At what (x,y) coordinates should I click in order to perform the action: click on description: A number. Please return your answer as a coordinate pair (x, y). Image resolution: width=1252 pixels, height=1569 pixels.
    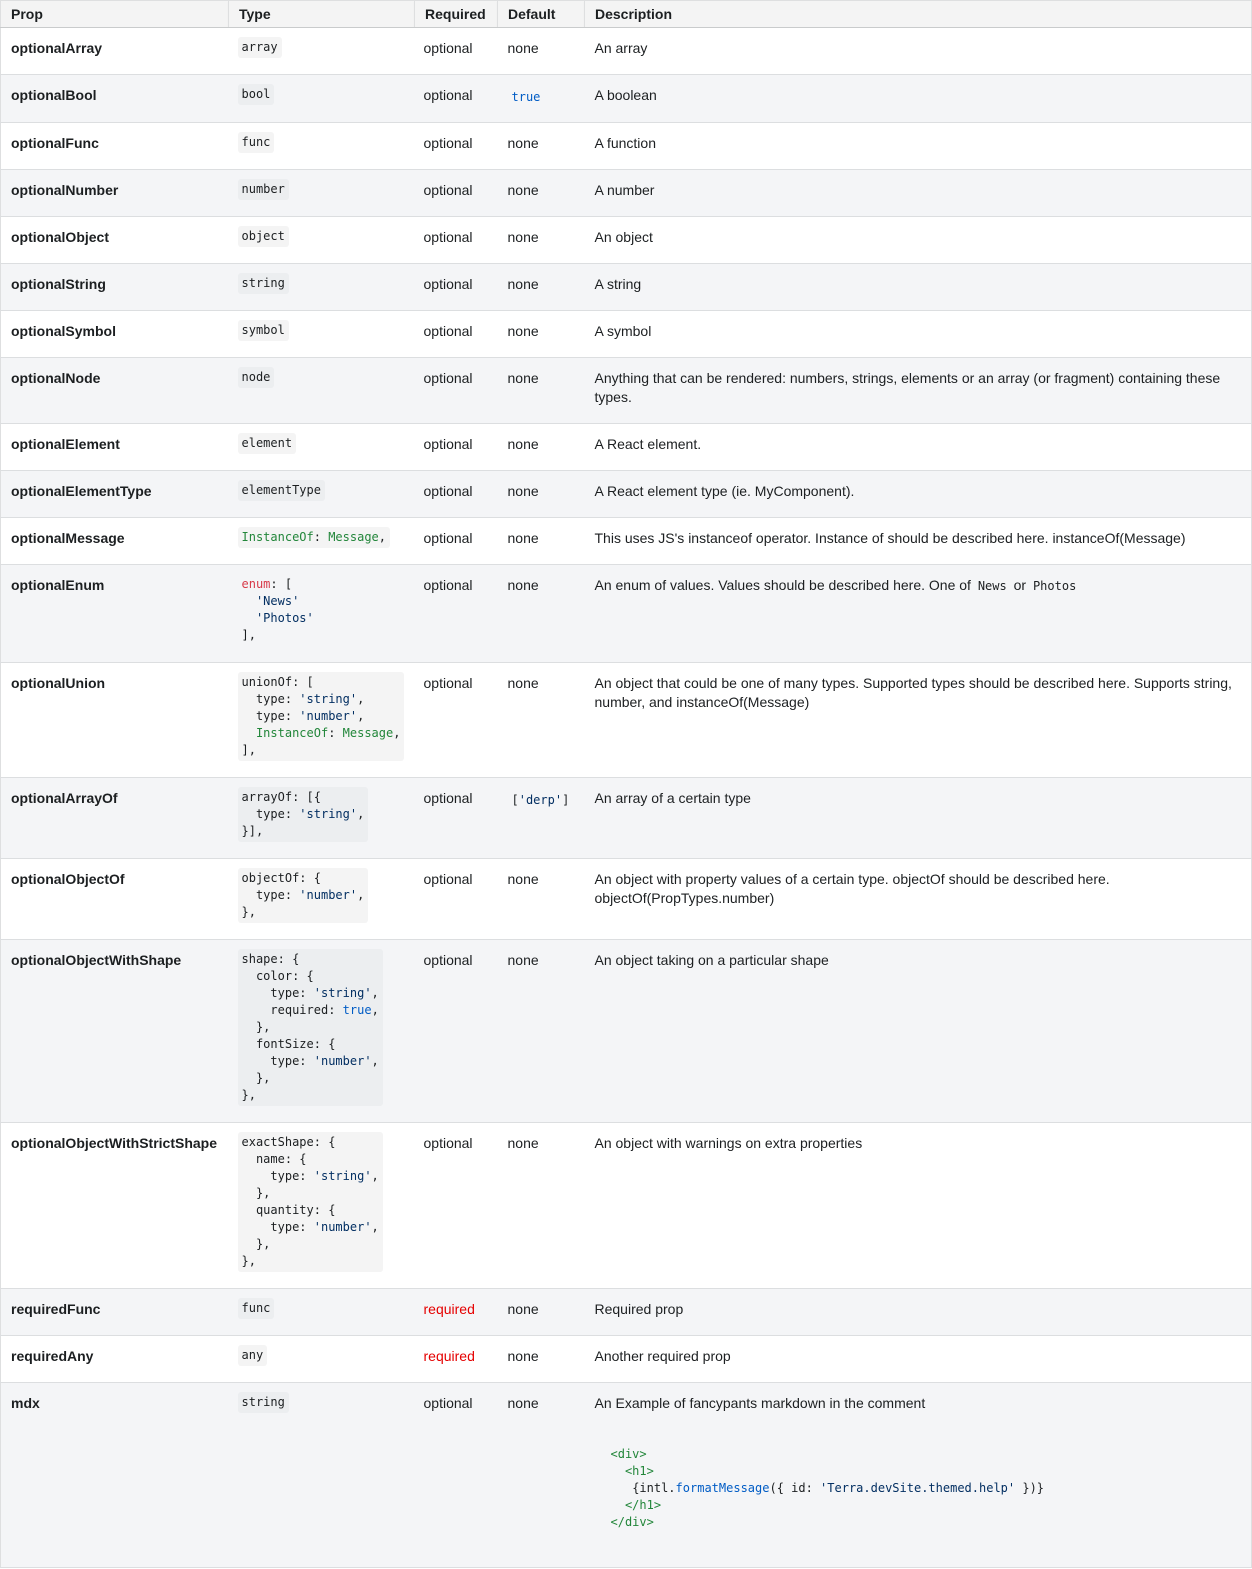
    Looking at the image, I should click on (918, 193).